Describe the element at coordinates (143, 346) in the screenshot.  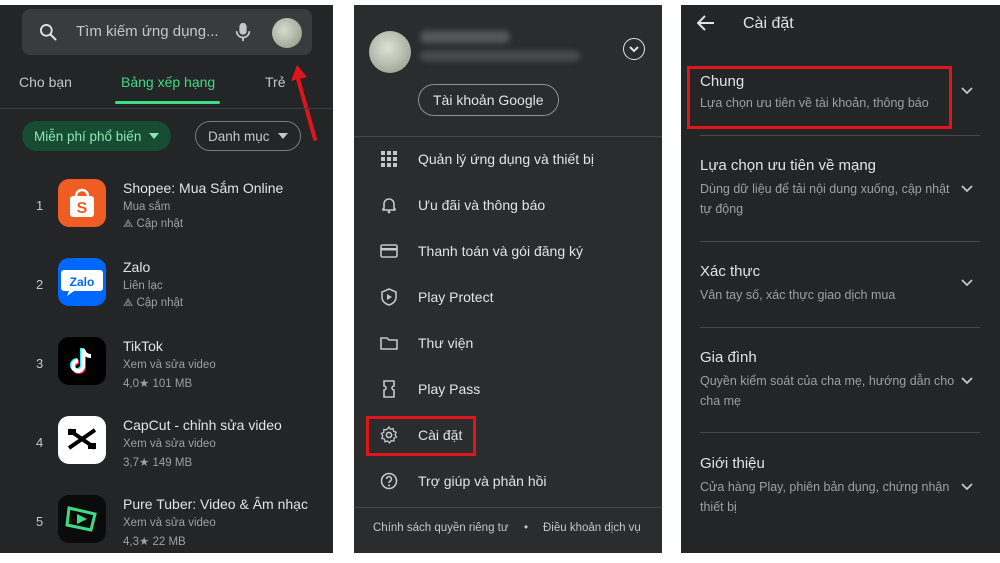
I see `app-name: TikTok` at that location.